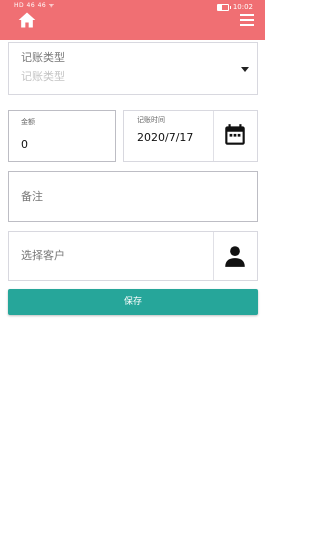 Image resolution: width=320 pixels, height=550 pixels. Describe the element at coordinates (43, 255) in the screenshot. I see `customer-placeholder: 选择客户` at that location.